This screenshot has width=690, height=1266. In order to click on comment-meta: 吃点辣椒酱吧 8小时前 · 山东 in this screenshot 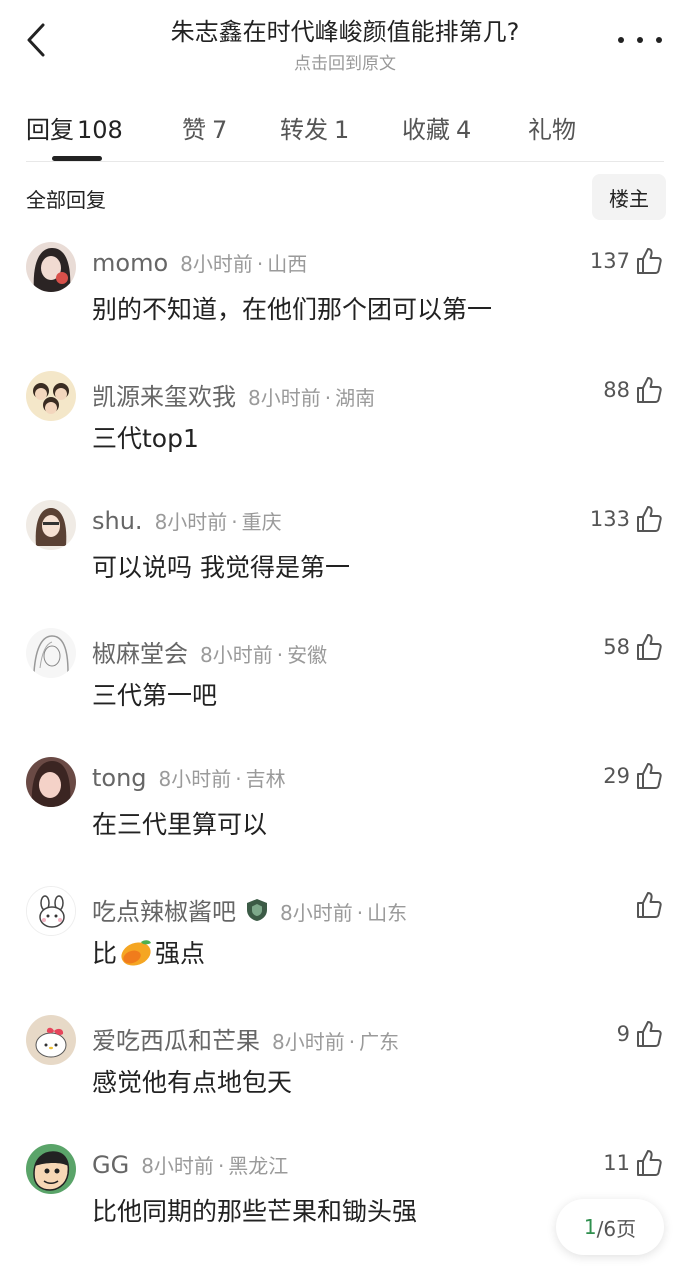, I will do `click(249, 909)`.